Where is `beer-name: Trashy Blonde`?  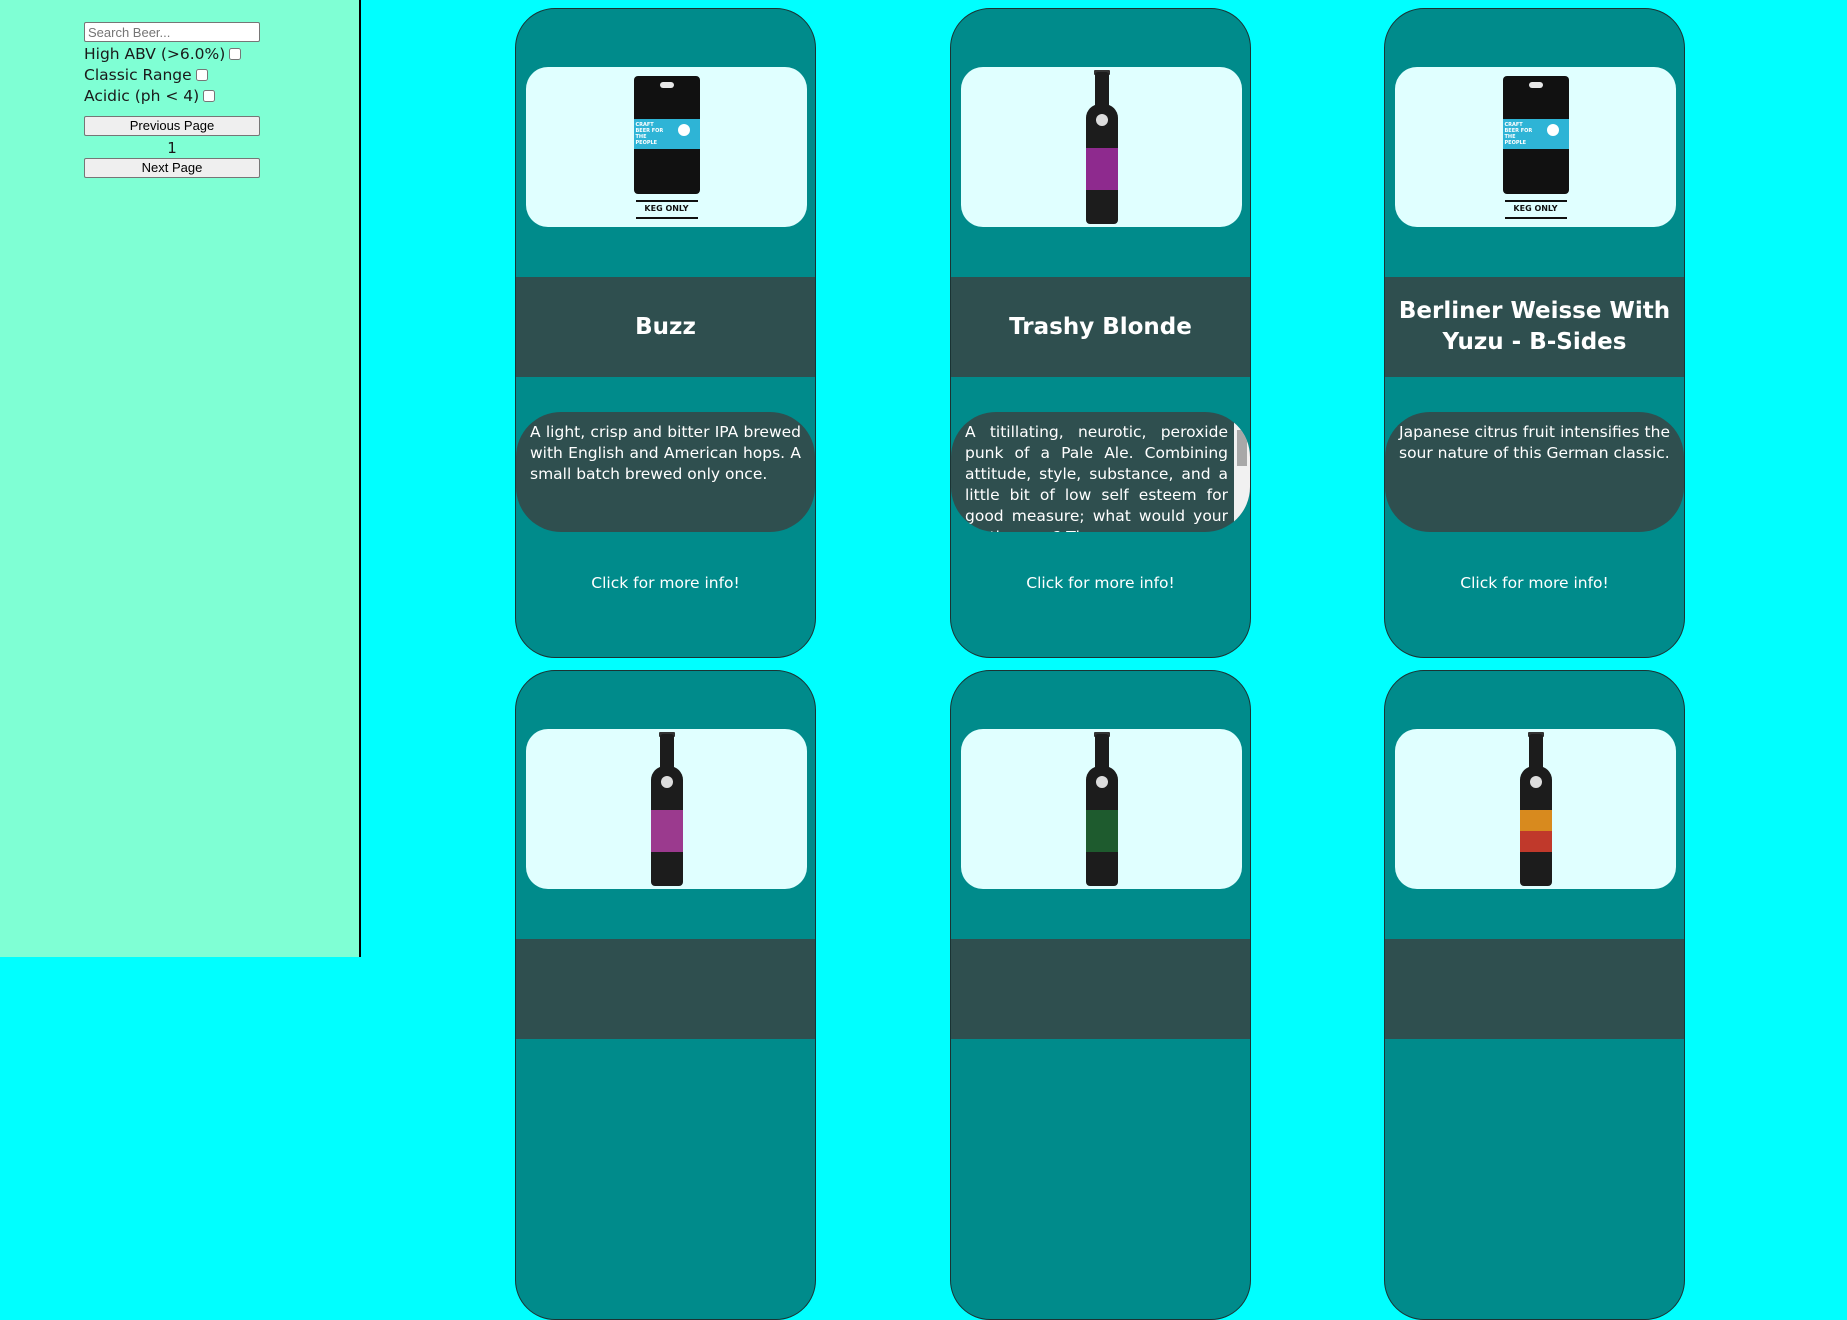
beer-name: Trashy Blonde is located at coordinates (1100, 326).